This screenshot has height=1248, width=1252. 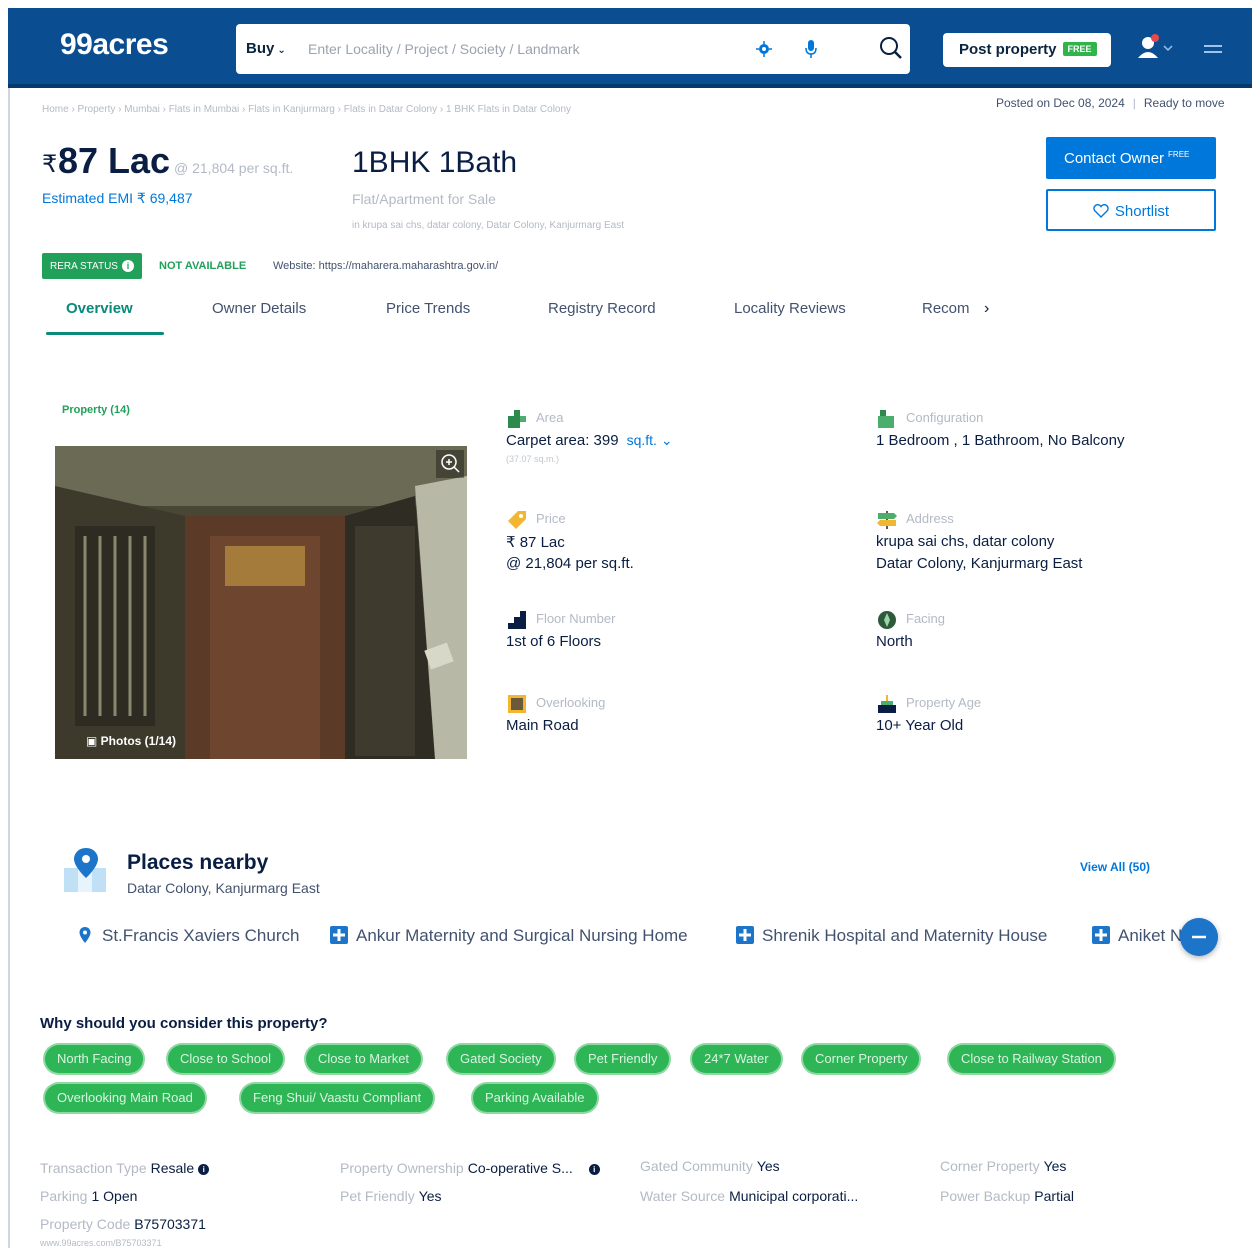 What do you see at coordinates (696, 1166) in the screenshot?
I see `fact-key: Gated Community` at bounding box center [696, 1166].